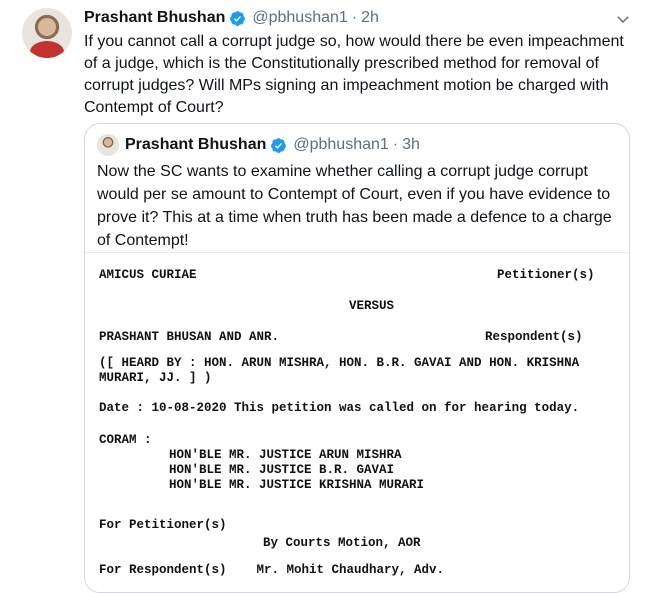  I want to click on author-avatar, so click(47, 33).